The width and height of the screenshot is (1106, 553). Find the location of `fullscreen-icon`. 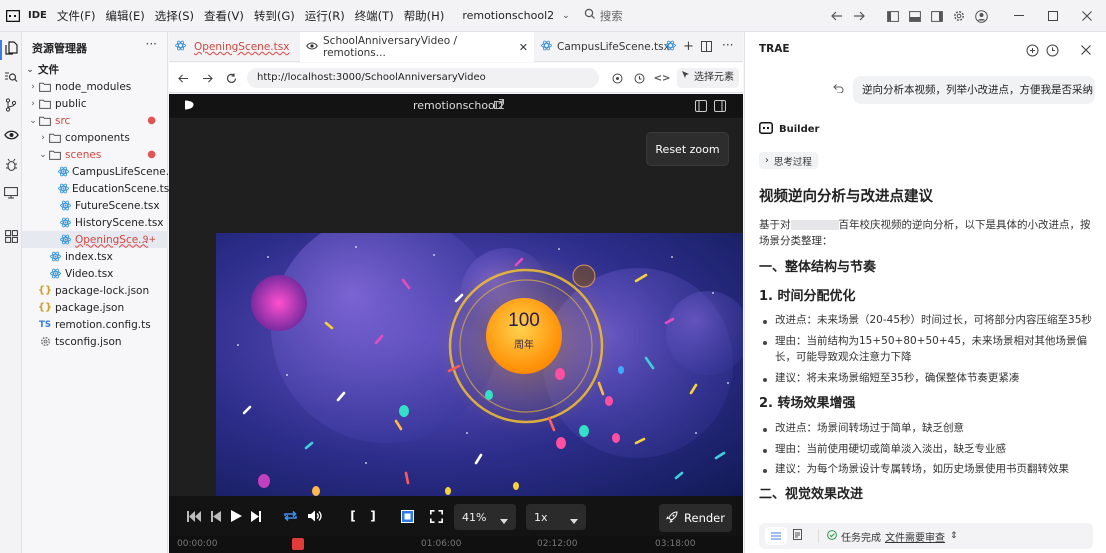

fullscreen-icon is located at coordinates (436, 516).